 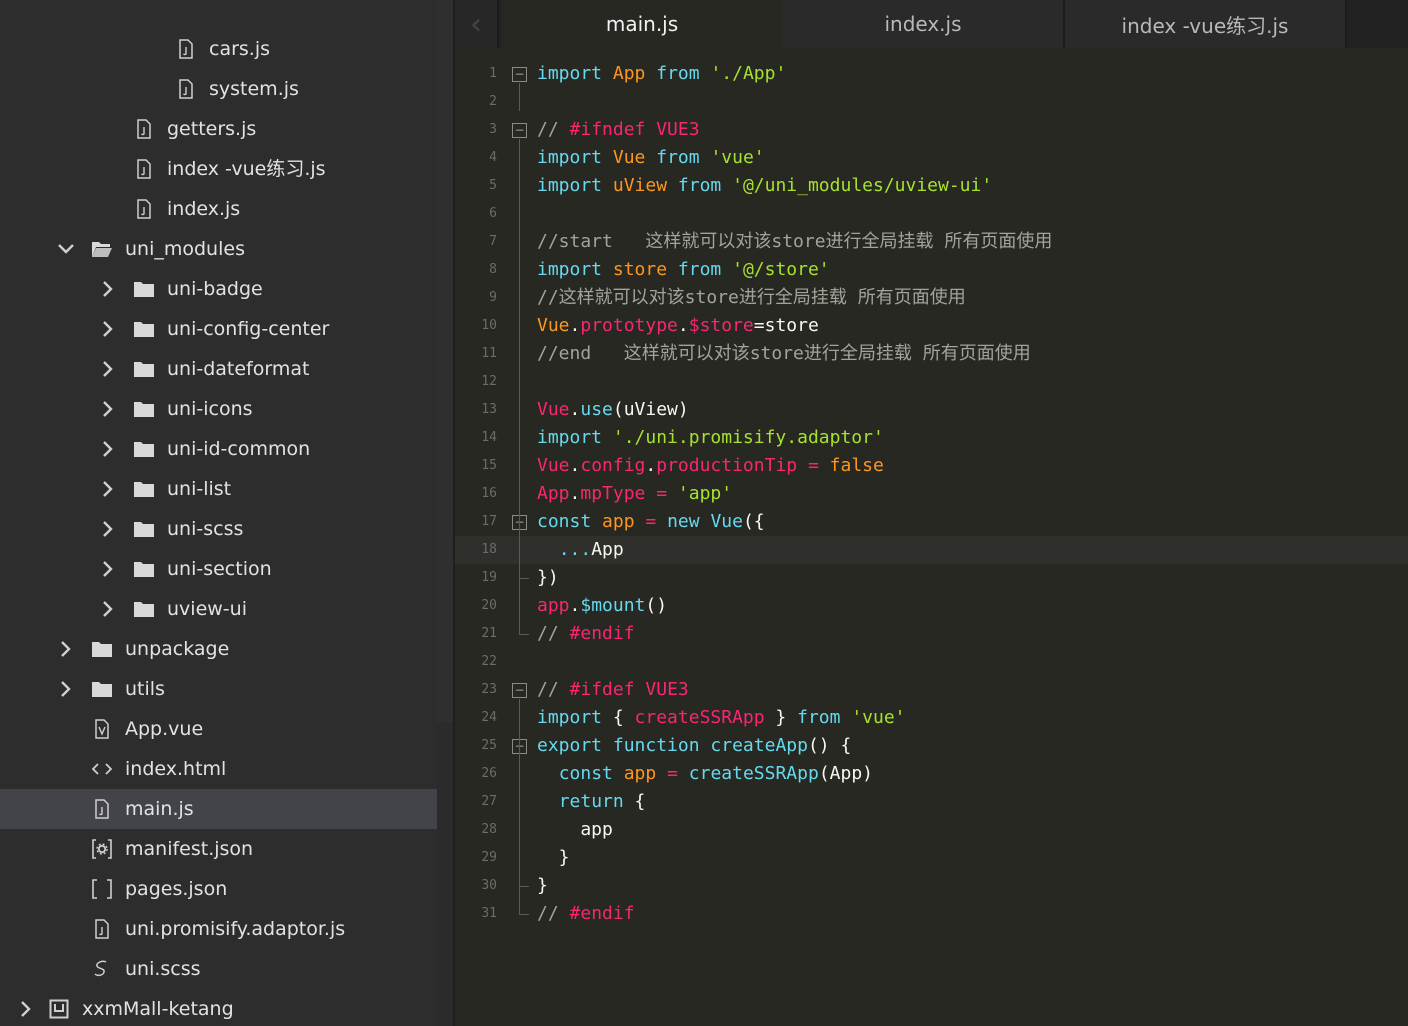 I want to click on tree-item-uview-ui: uview-ui, so click(x=218, y=609).